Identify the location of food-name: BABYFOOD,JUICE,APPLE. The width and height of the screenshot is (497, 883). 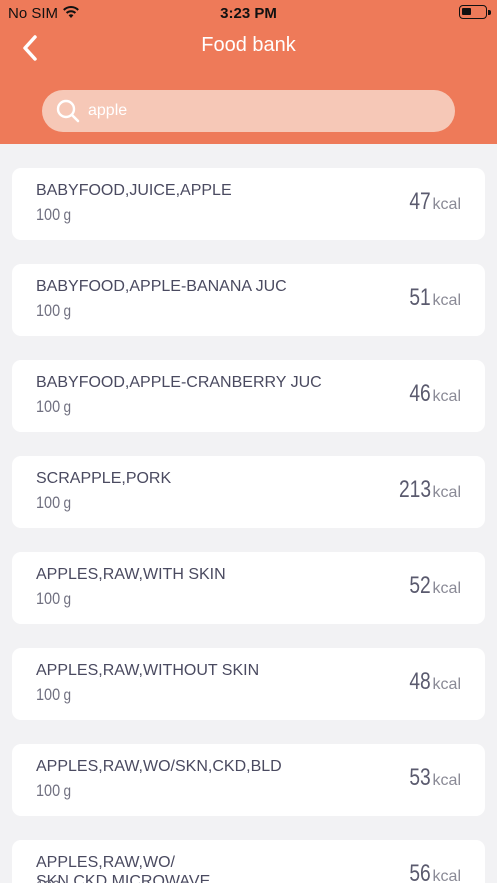
(134, 190).